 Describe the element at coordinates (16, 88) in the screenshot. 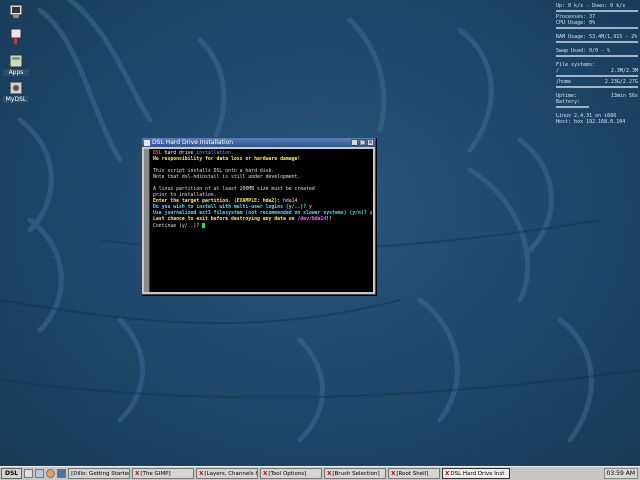

I see `mydsl-icon` at that location.